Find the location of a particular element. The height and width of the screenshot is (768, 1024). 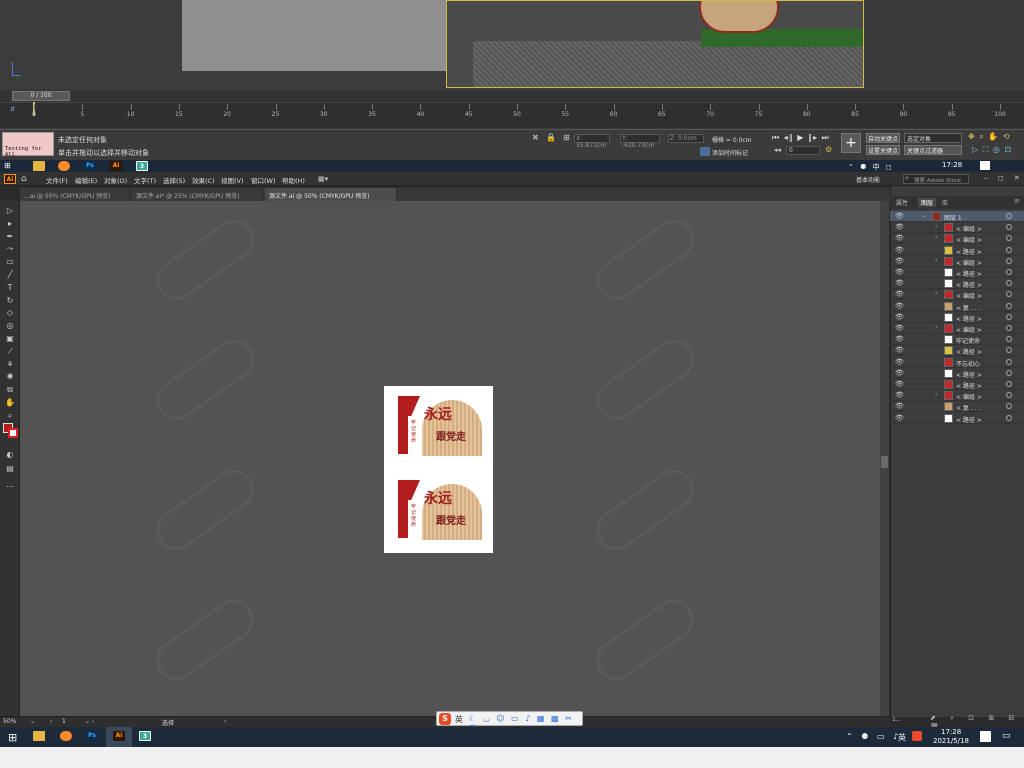

artboard: 永远 跟党走 牢记使命 永远 跟党走 牢记使命 is located at coordinates (438, 469).